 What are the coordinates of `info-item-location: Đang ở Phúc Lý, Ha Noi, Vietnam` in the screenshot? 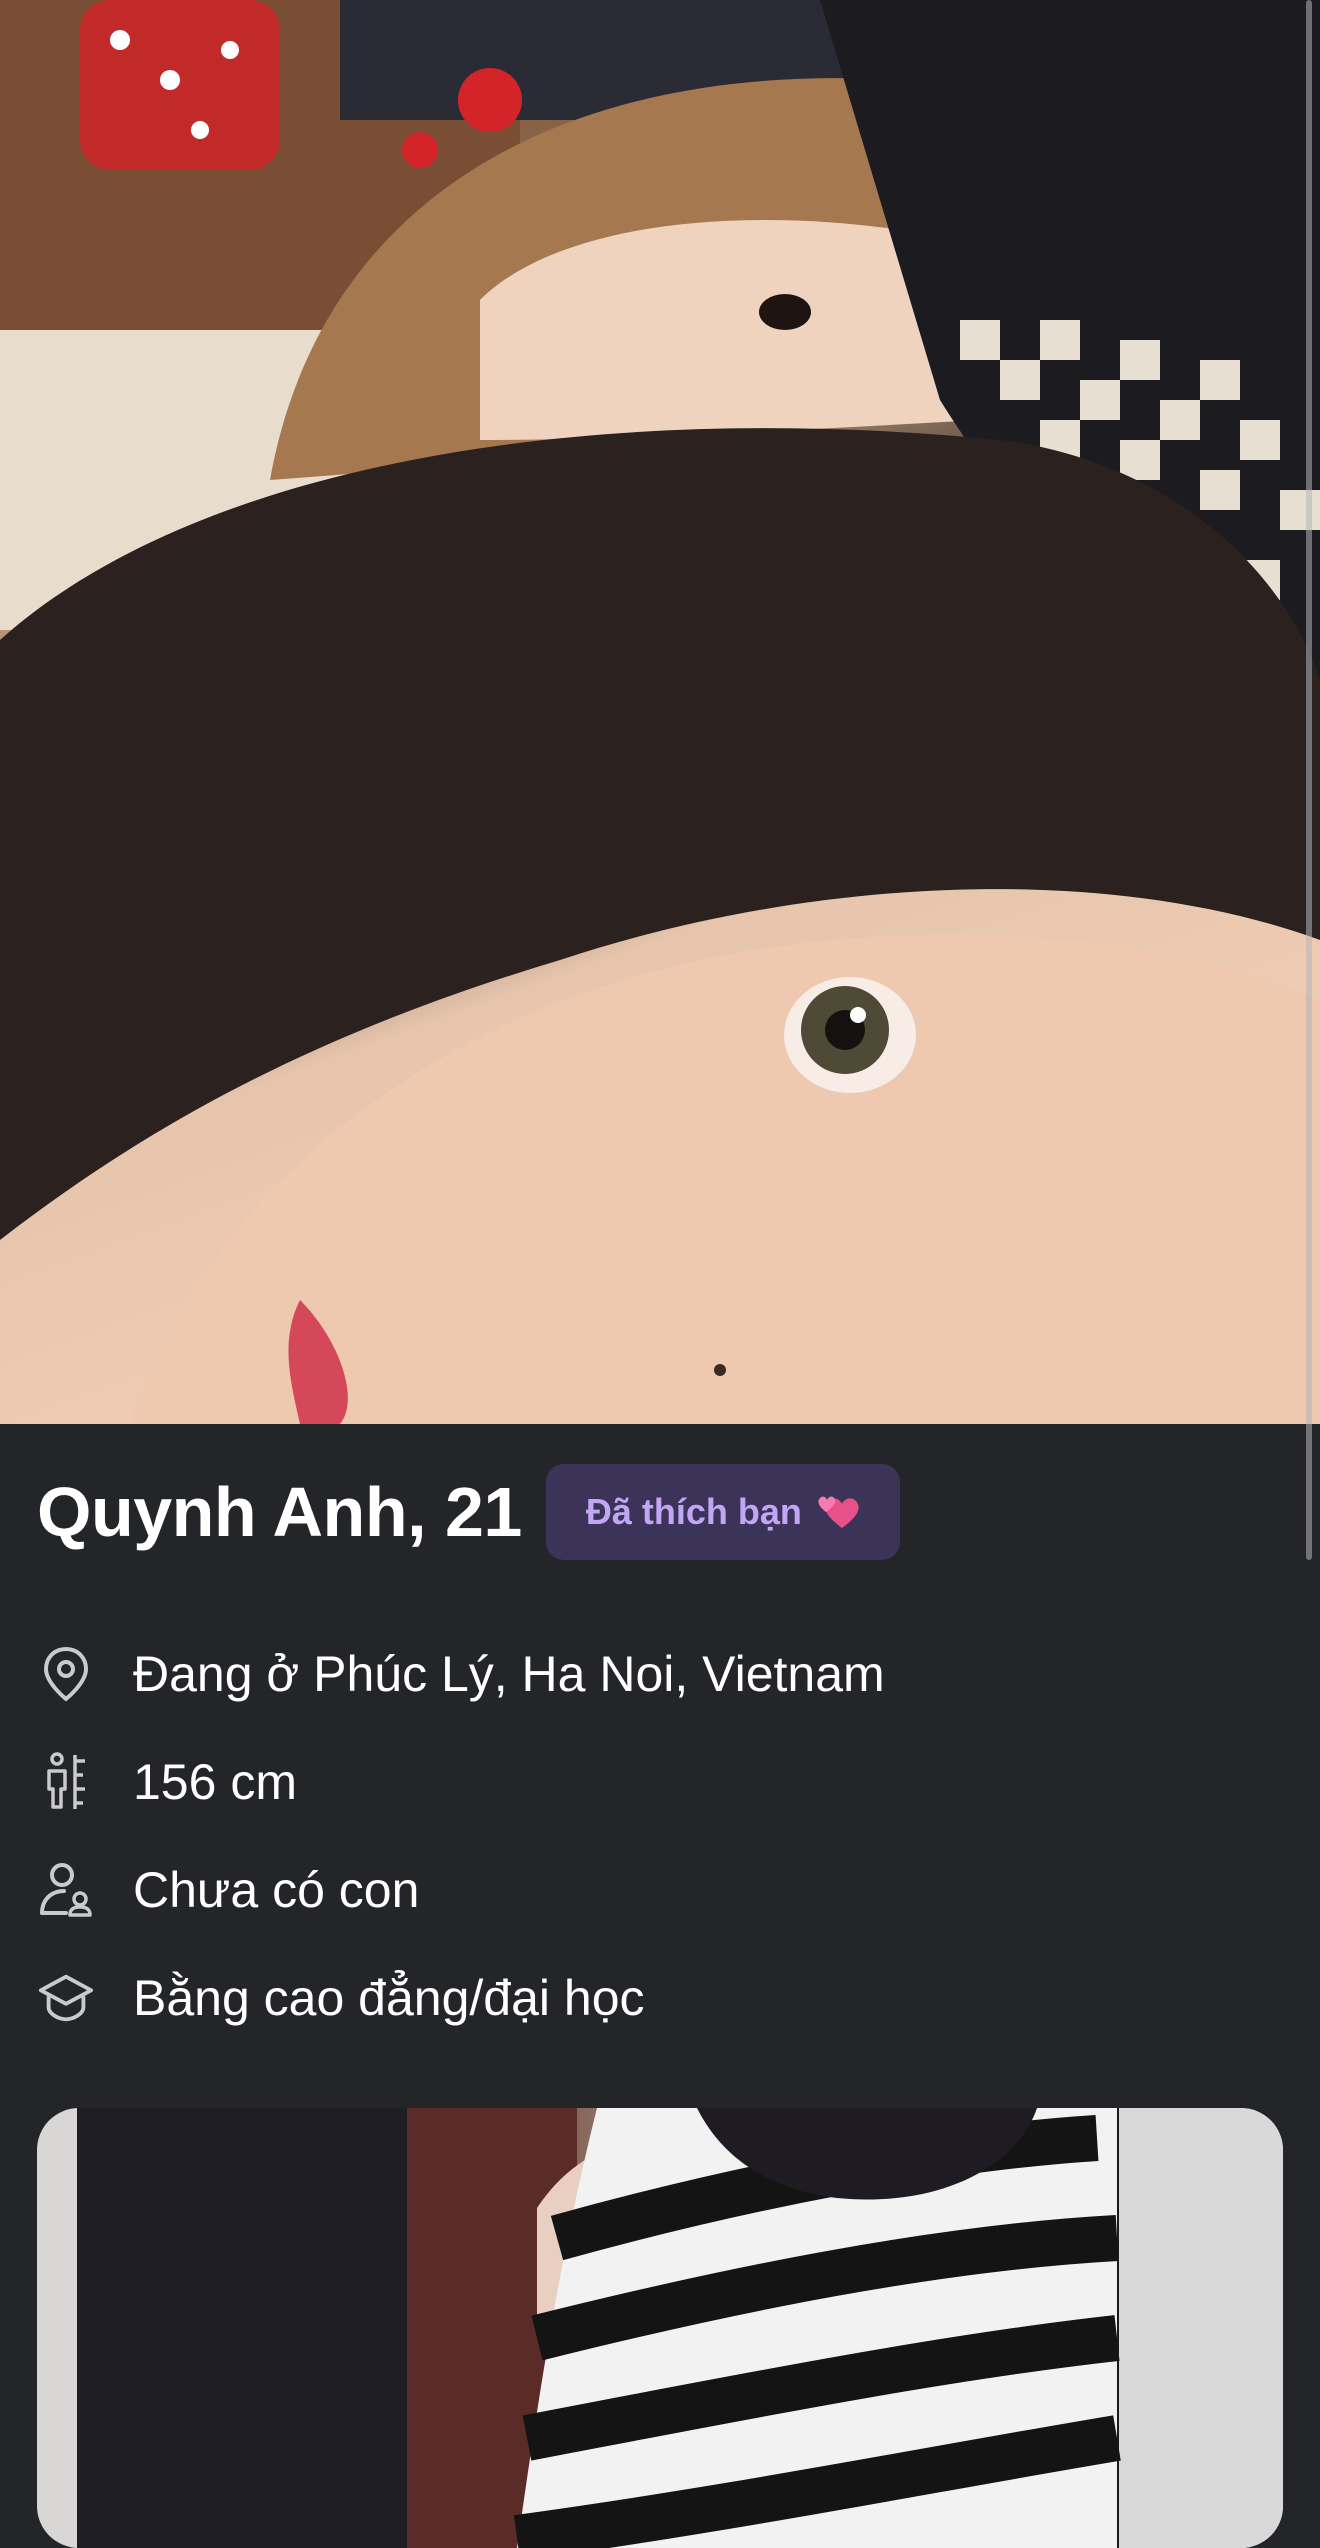 It's located at (657, 1674).